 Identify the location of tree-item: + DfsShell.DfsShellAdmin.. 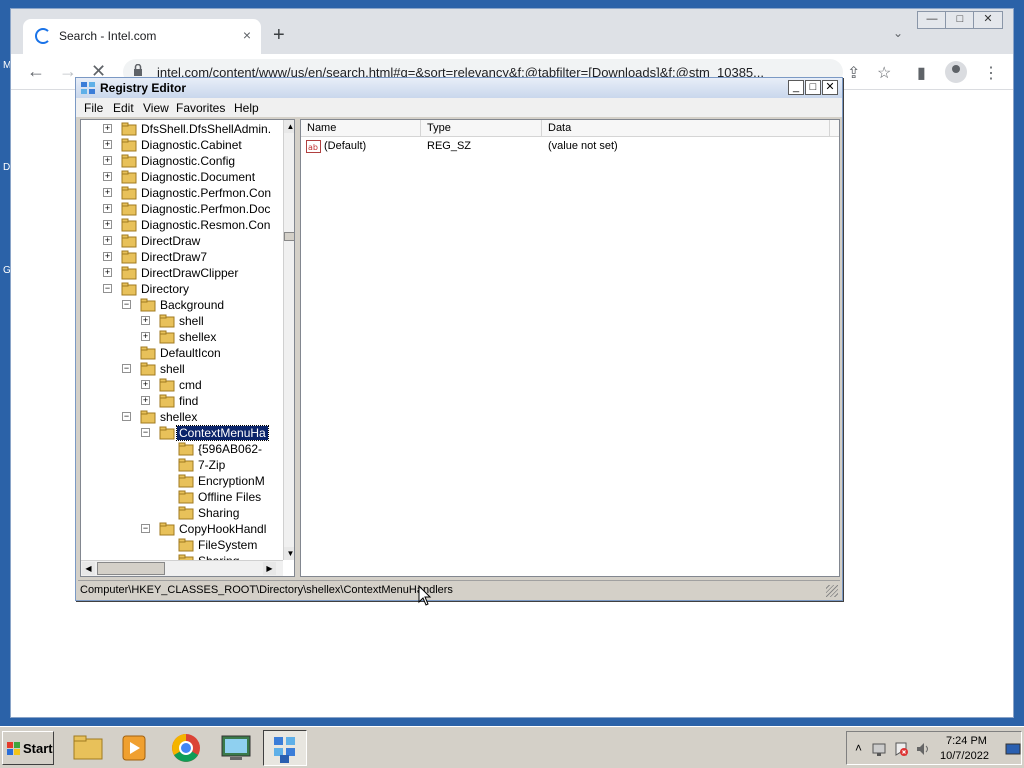
(181, 129).